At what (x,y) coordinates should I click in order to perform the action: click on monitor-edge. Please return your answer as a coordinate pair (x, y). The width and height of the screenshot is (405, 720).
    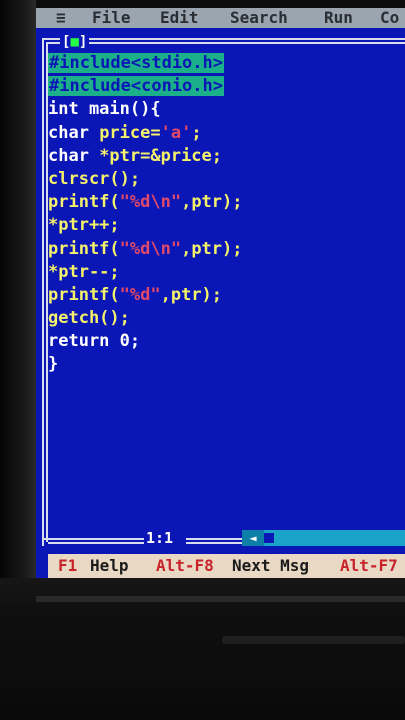
    Looking at the image, I should click on (220, 599).